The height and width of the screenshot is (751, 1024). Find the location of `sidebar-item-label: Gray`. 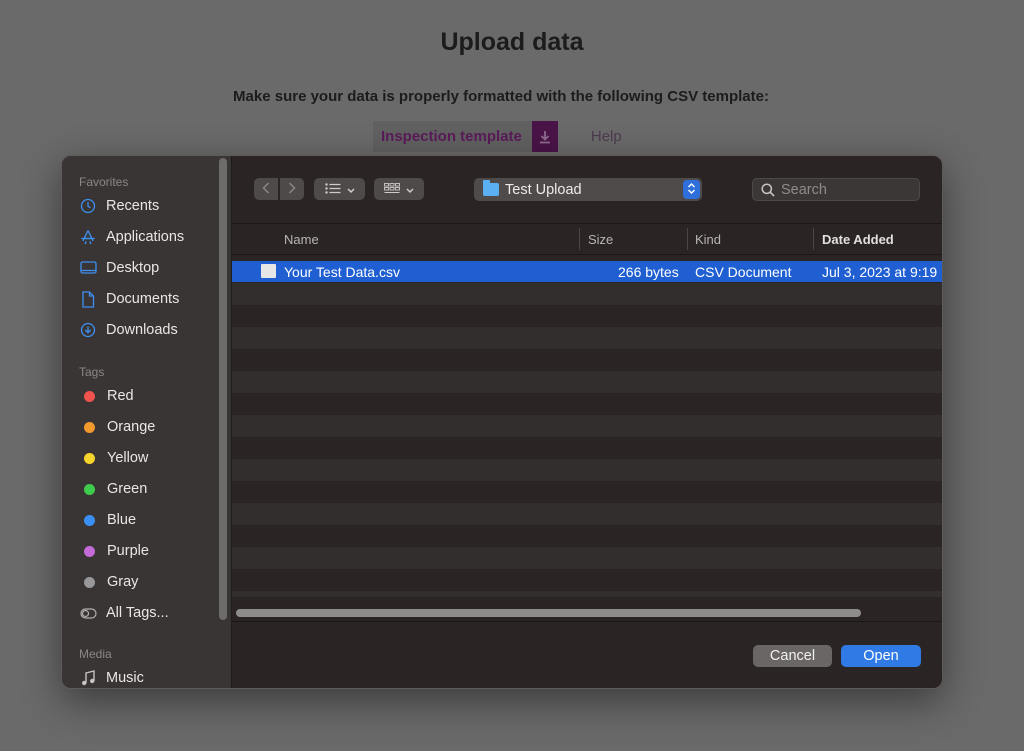

sidebar-item-label: Gray is located at coordinates (123, 582).